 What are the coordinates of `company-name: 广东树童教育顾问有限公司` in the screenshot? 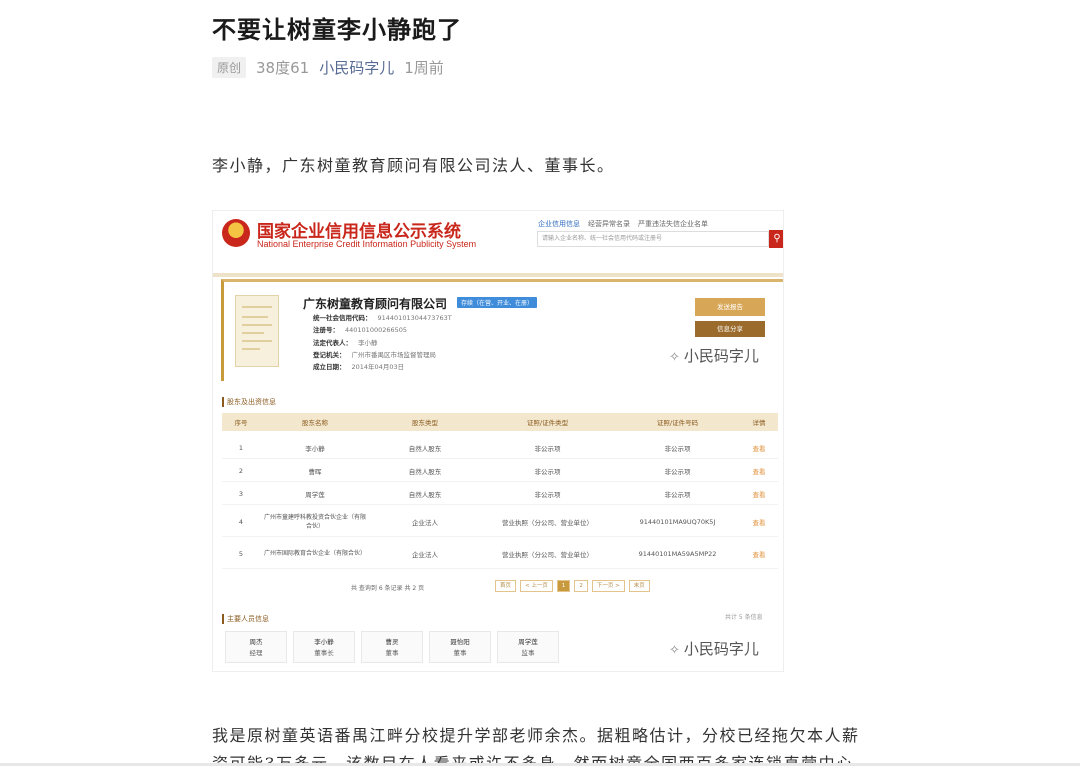 It's located at (375, 304).